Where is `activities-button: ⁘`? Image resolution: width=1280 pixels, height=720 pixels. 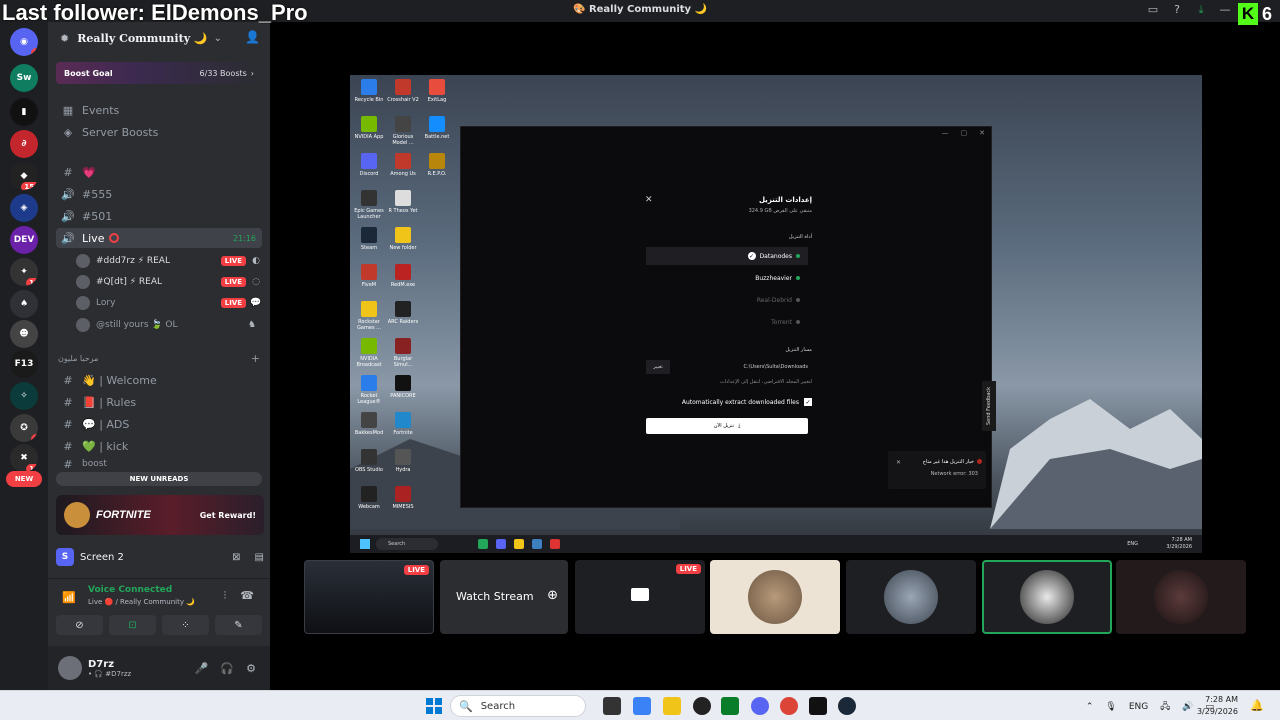
activities-button: ⁘ is located at coordinates (185, 625).